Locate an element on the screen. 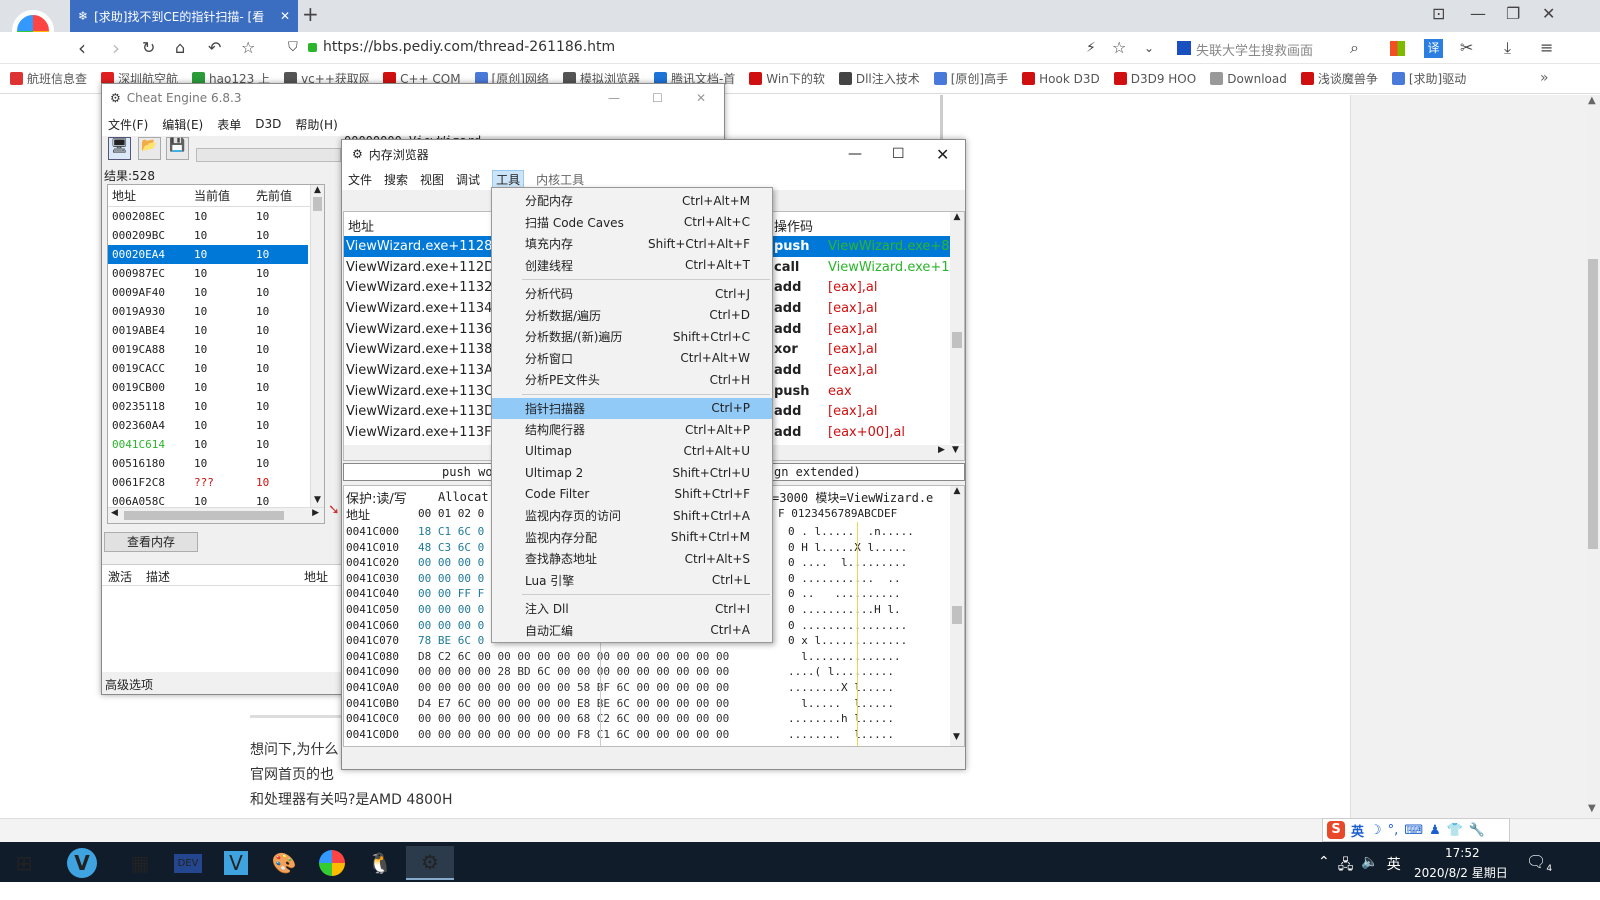  ce-menu-file: 文件(F) is located at coordinates (128, 124).